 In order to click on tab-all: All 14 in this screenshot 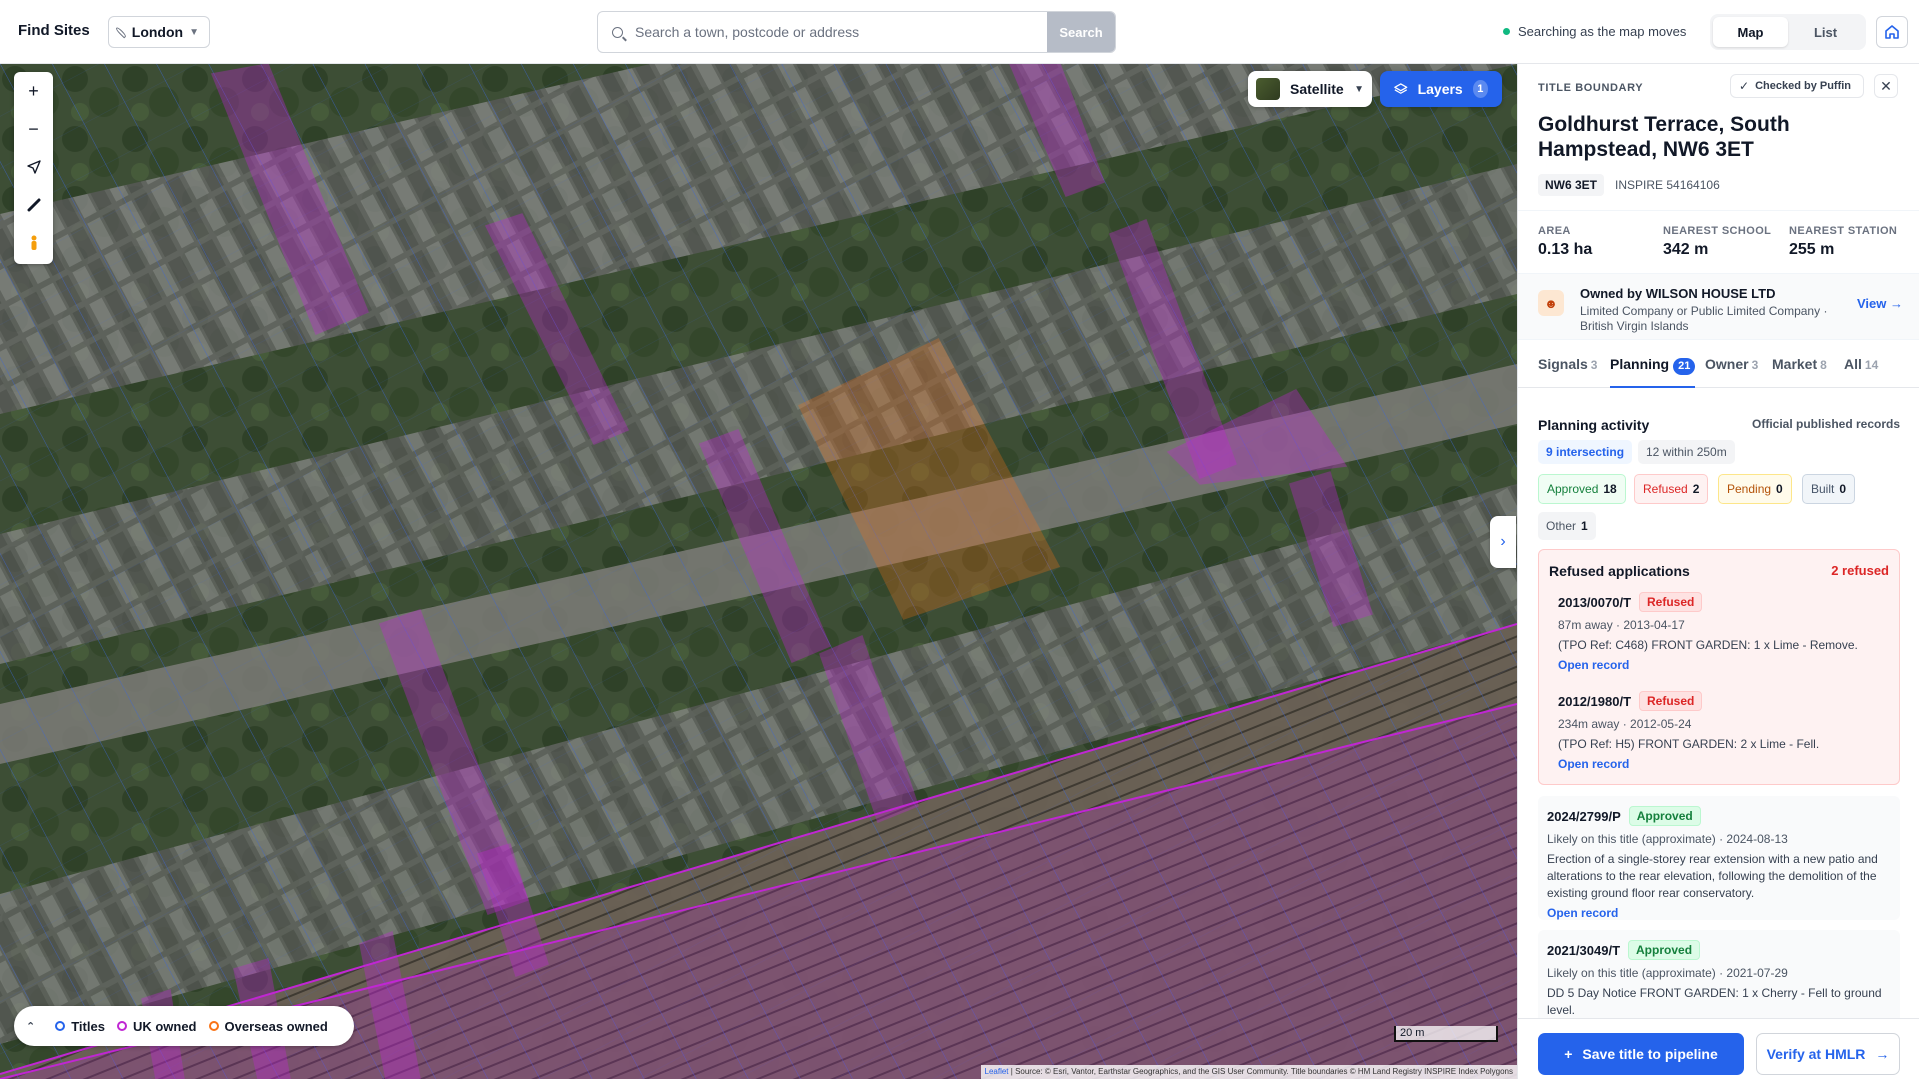, I will do `click(1861, 372)`.